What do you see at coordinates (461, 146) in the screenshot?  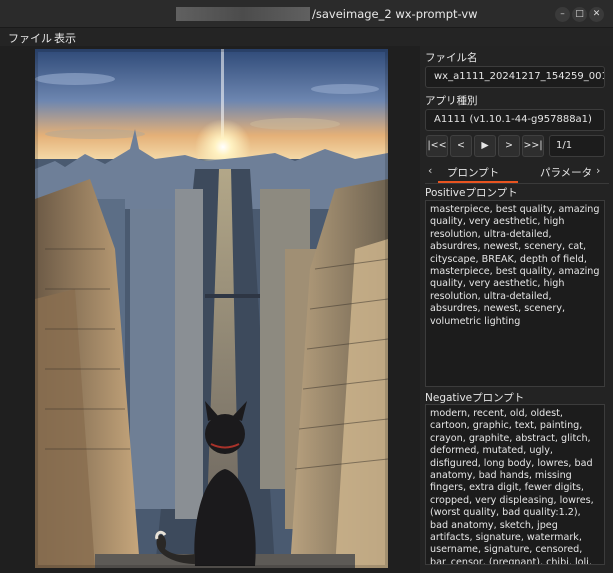 I see `prev-button: <` at bounding box center [461, 146].